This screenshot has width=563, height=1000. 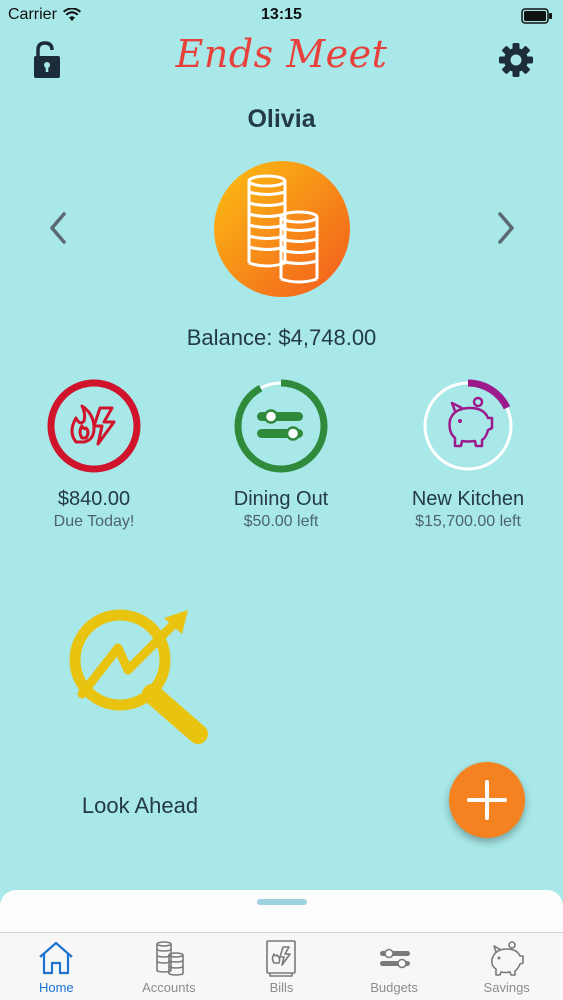 What do you see at coordinates (468, 499) in the screenshot?
I see `tile-title: New Kitchen` at bounding box center [468, 499].